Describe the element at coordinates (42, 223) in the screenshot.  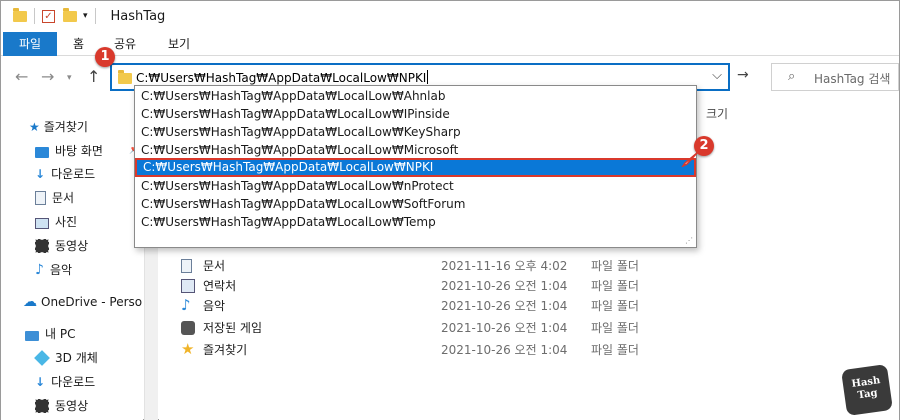
I see `picture-icon` at that location.